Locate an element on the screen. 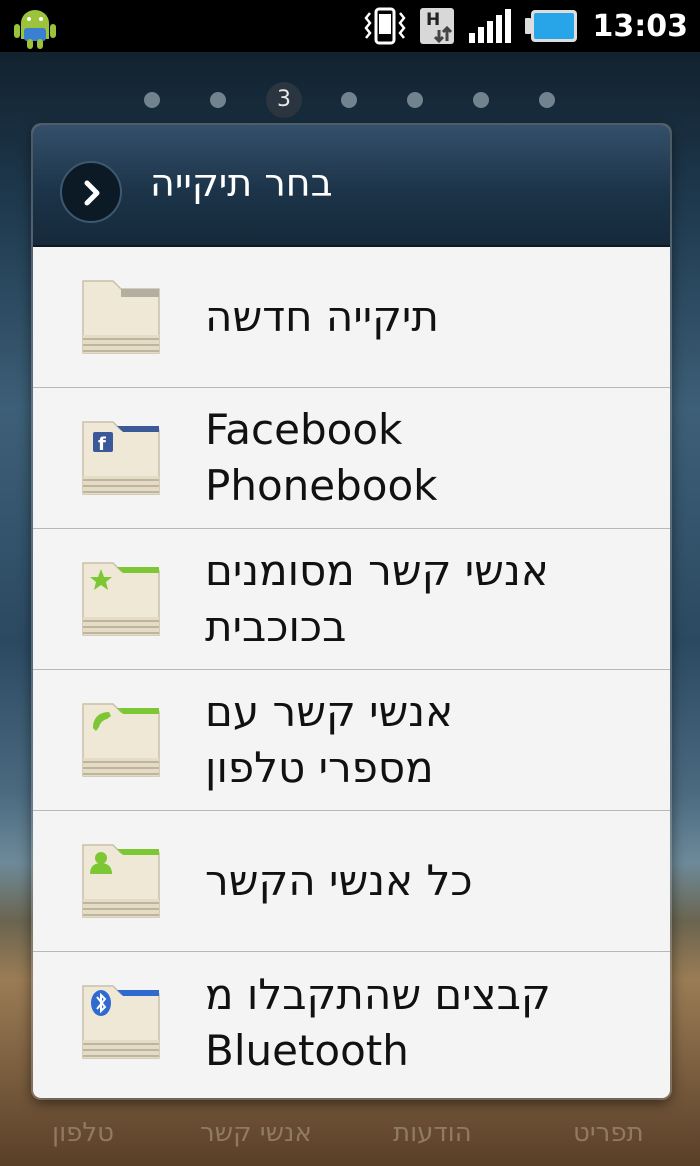 This screenshot has width=700, height=1166. folder-item-facebook-phonebook: f Facebook Phonebook is located at coordinates (351, 458).